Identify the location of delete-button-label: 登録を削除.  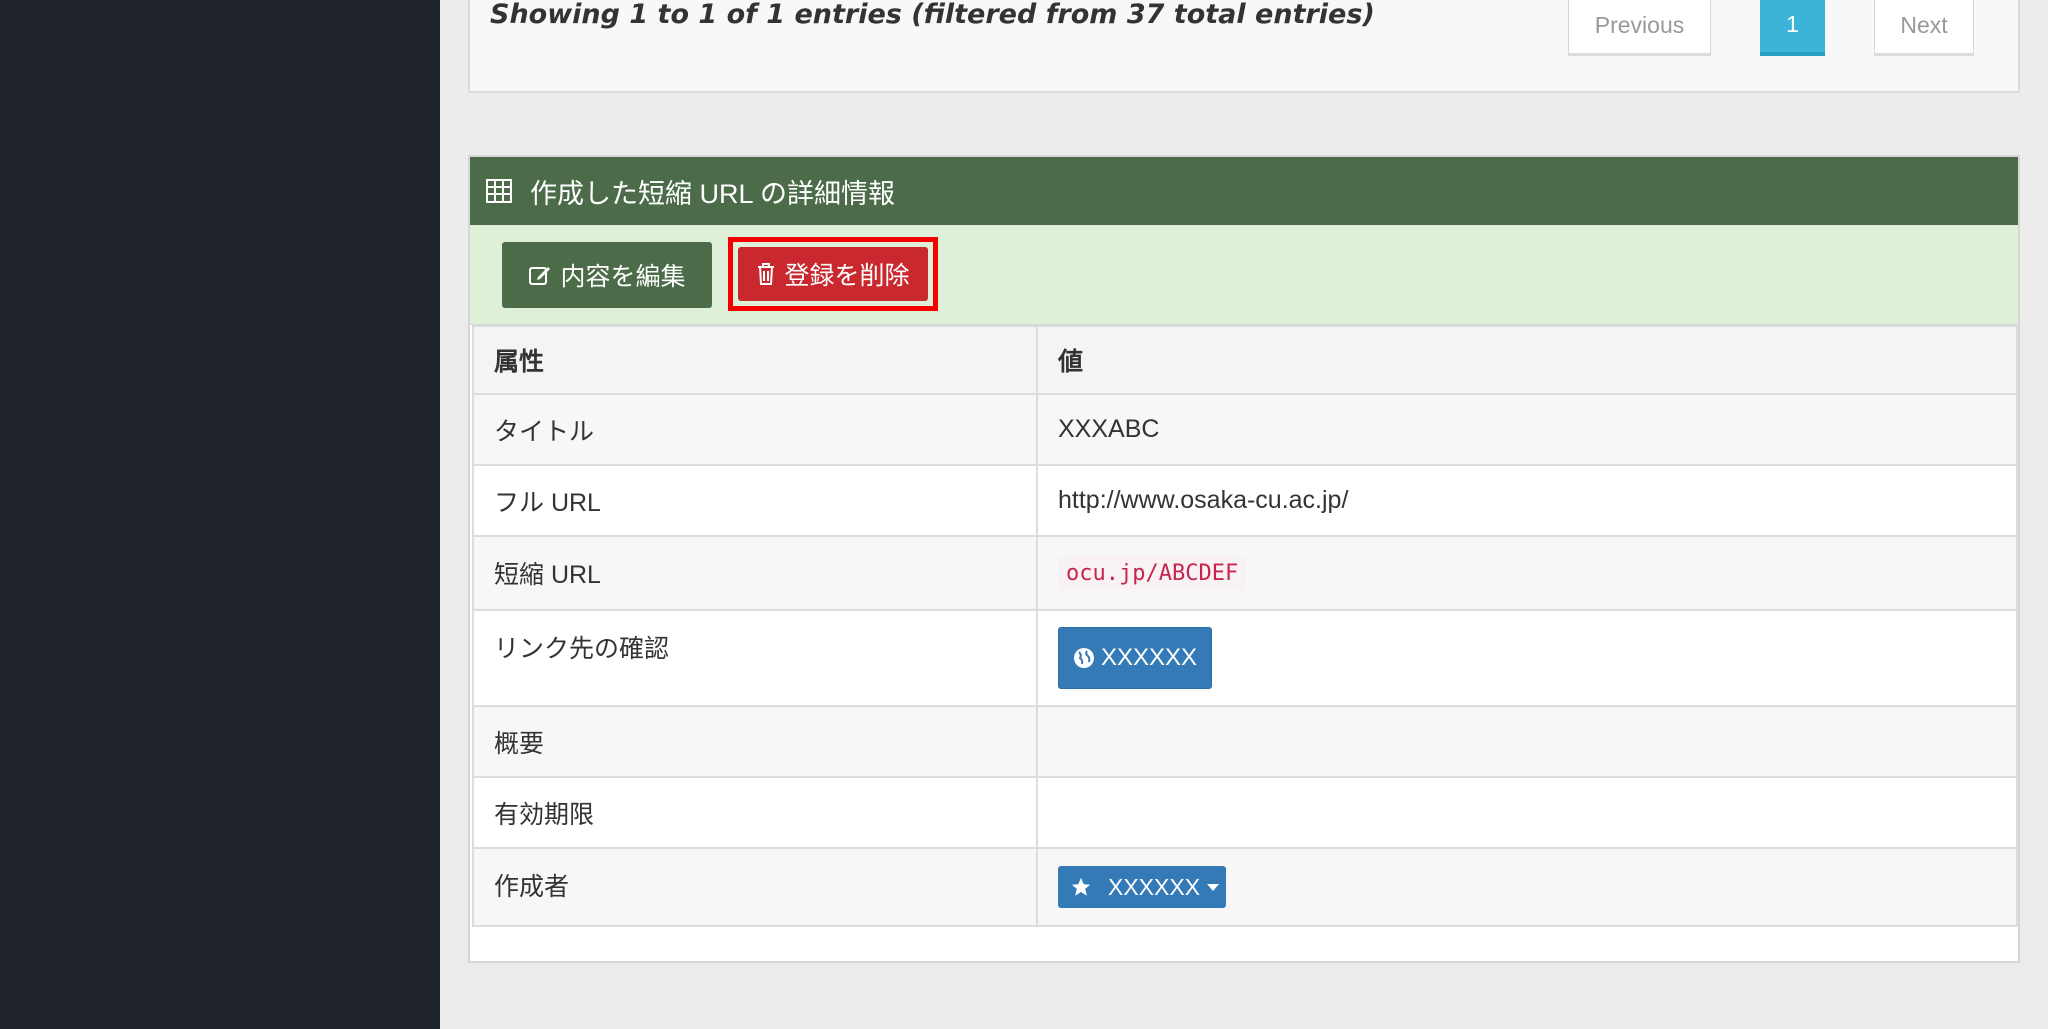
(847, 276).